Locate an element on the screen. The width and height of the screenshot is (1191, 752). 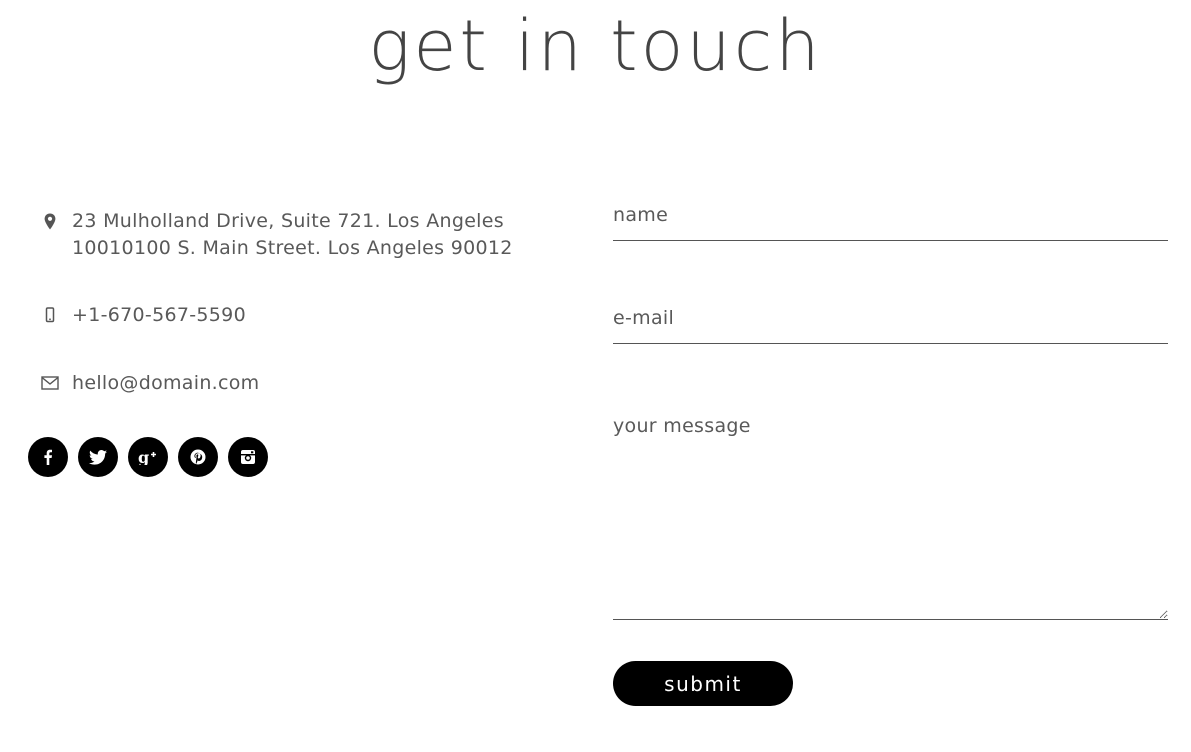
twitter-button is located at coordinates (98, 457).